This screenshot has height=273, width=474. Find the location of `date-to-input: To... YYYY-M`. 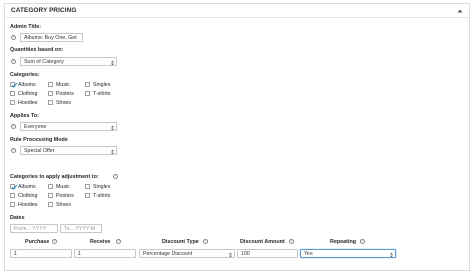

date-to-input: To... YYYY-M is located at coordinates (81, 228).